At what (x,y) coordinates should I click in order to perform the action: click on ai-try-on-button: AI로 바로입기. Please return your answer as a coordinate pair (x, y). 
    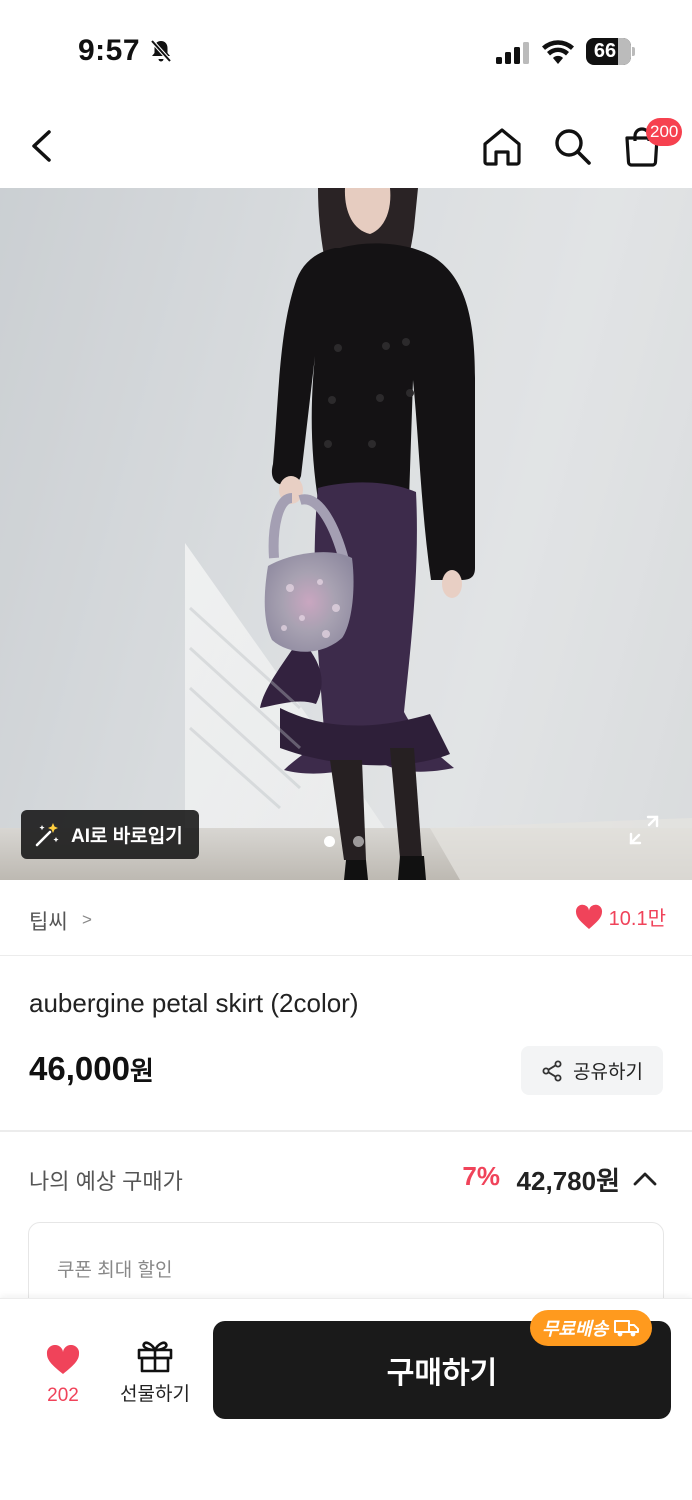
    Looking at the image, I should click on (110, 834).